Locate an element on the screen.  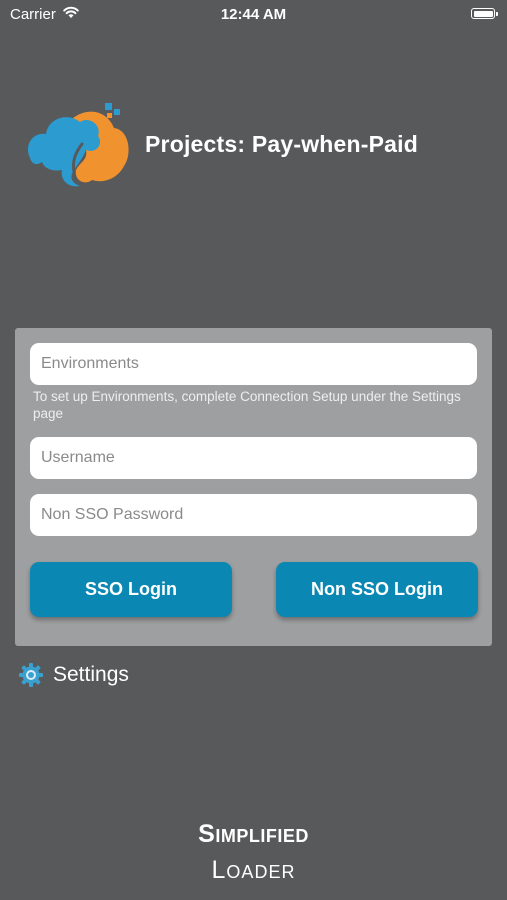
cloud-logo-icon is located at coordinates (78, 145).